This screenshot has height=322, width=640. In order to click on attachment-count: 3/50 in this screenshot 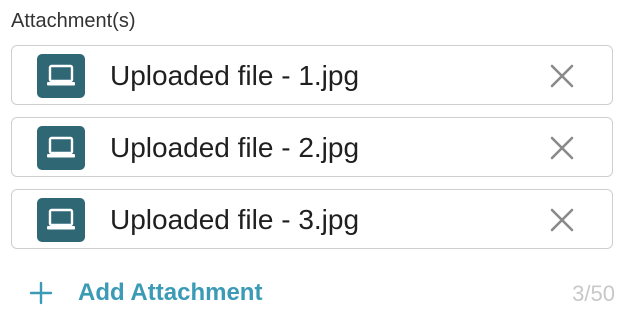, I will do `click(593, 293)`.